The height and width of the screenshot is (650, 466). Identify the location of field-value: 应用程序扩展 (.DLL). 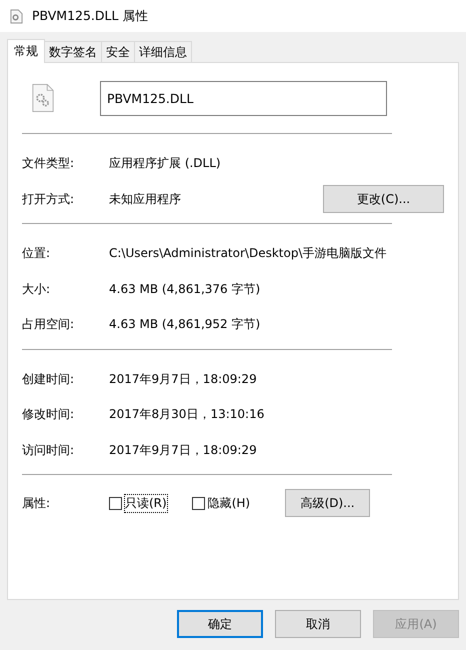
(165, 163).